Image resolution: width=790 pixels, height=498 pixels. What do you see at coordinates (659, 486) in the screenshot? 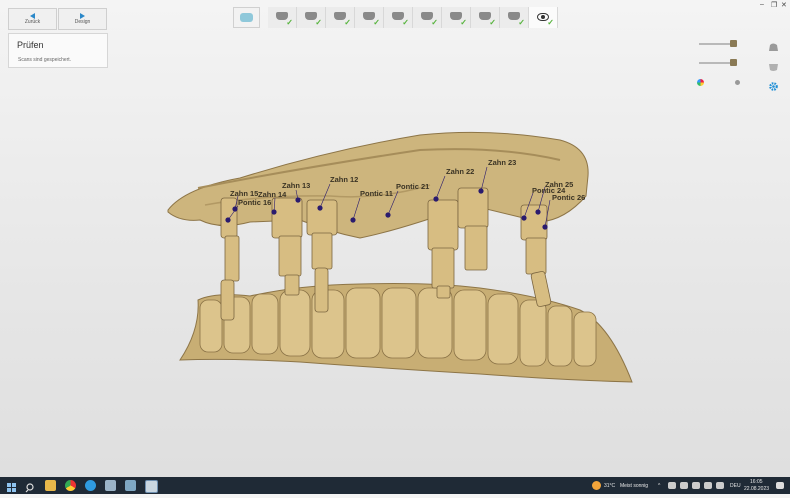
I see `show-hidden-icons: ^` at bounding box center [659, 486].